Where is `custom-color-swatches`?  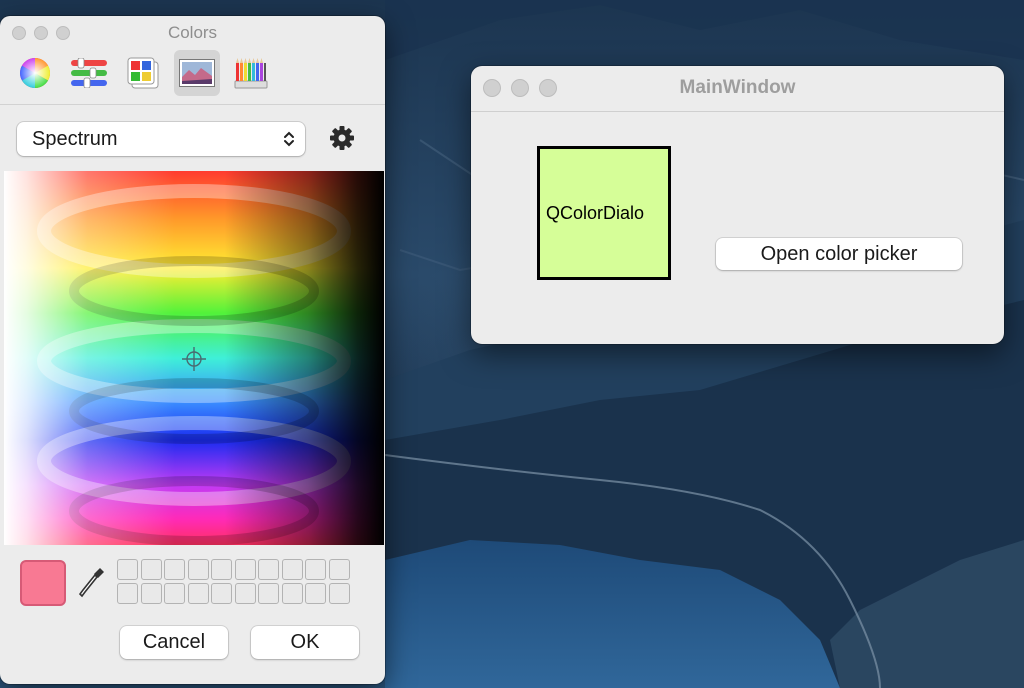
custom-color-swatches is located at coordinates (233, 581).